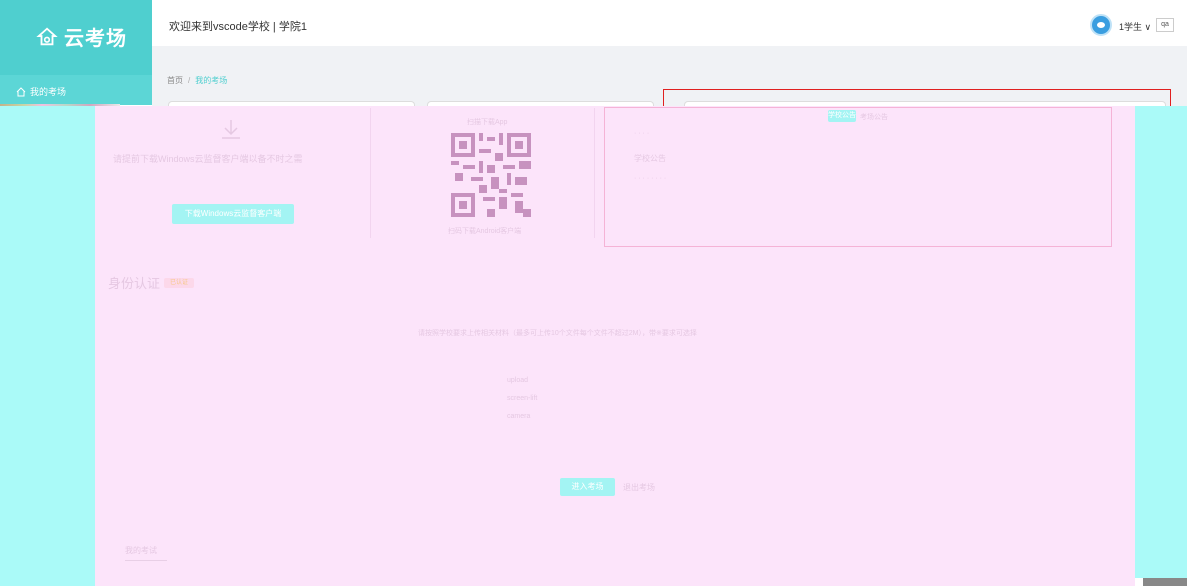 This screenshot has width=1187, height=586. I want to click on qr-code, so click(491, 175).